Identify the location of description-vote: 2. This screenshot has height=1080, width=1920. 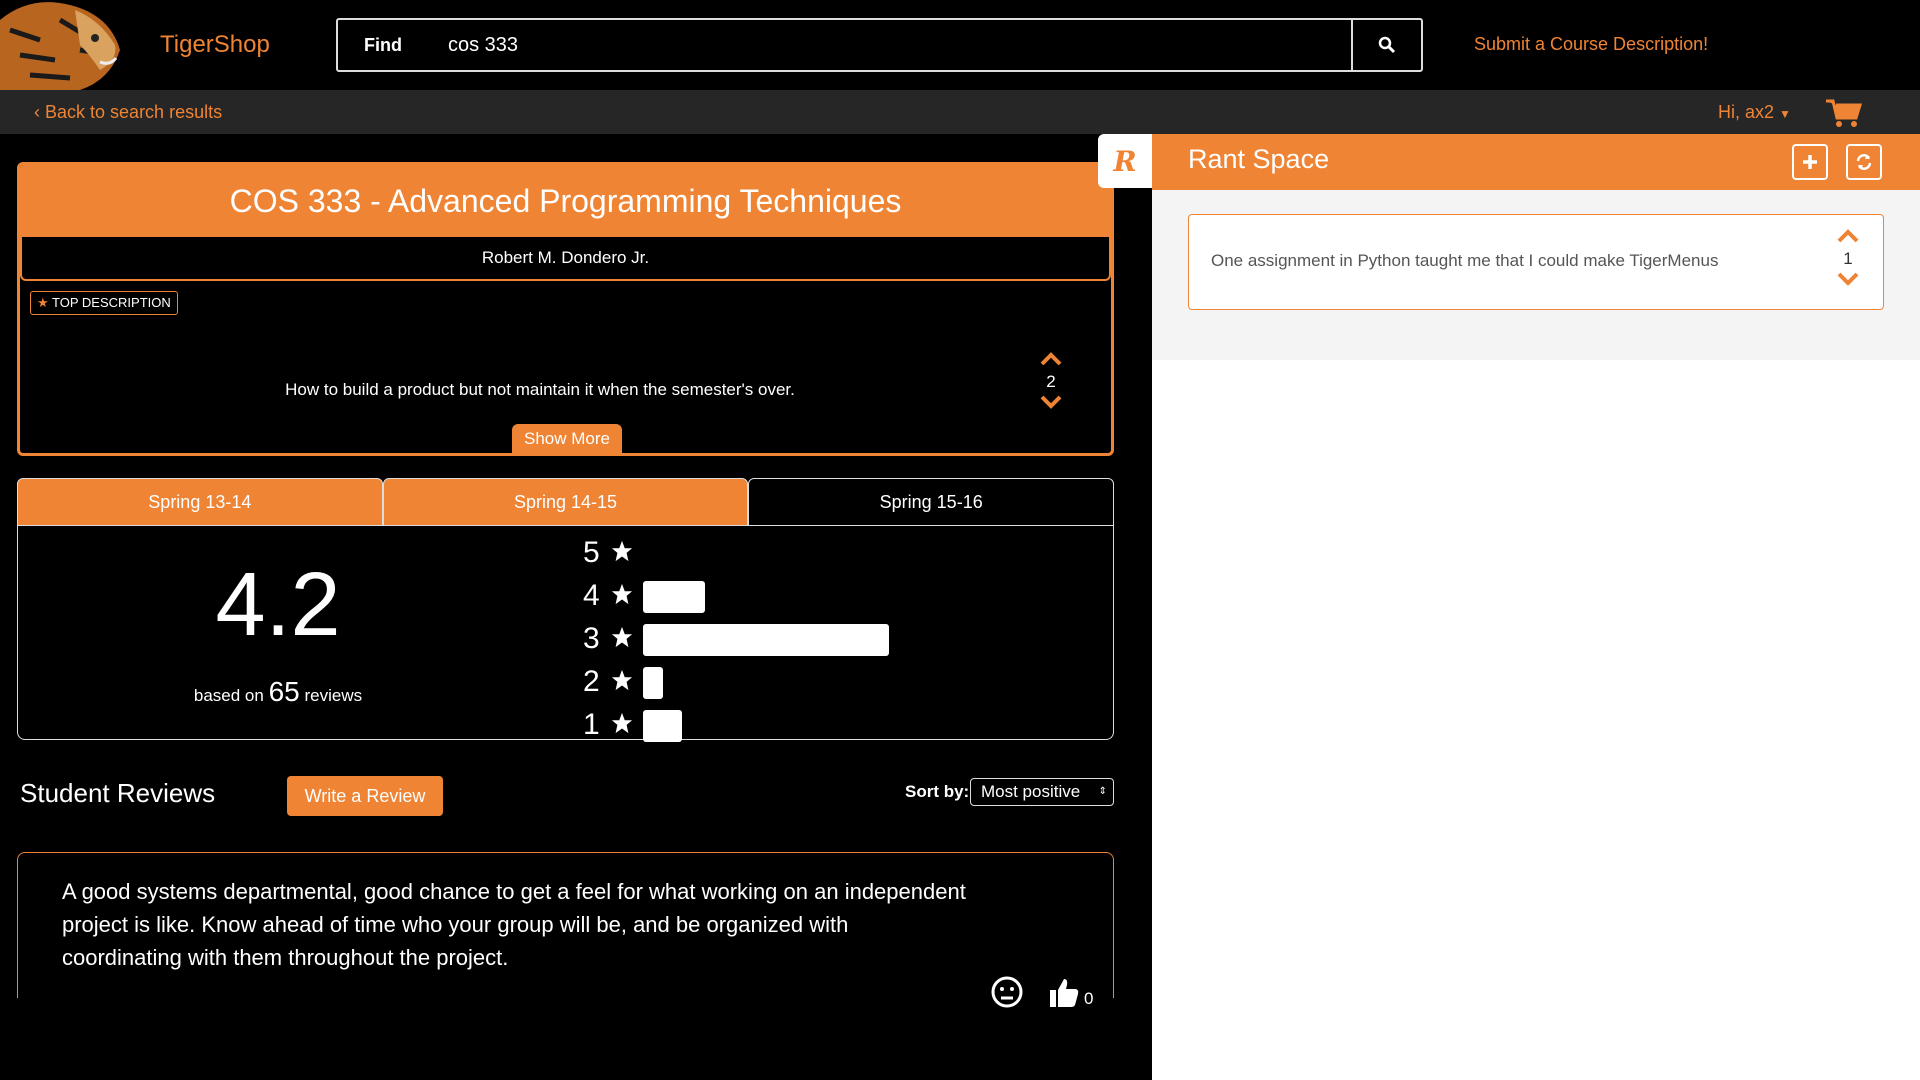
(1051, 382).